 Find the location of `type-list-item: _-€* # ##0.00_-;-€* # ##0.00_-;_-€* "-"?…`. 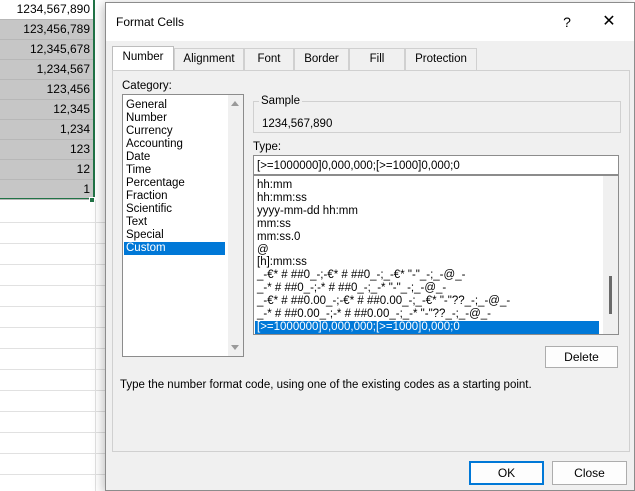

type-list-item: _-€* # ##0.00_-;-€* # ##0.00_-;_-€* "-"?… is located at coordinates (383, 301).